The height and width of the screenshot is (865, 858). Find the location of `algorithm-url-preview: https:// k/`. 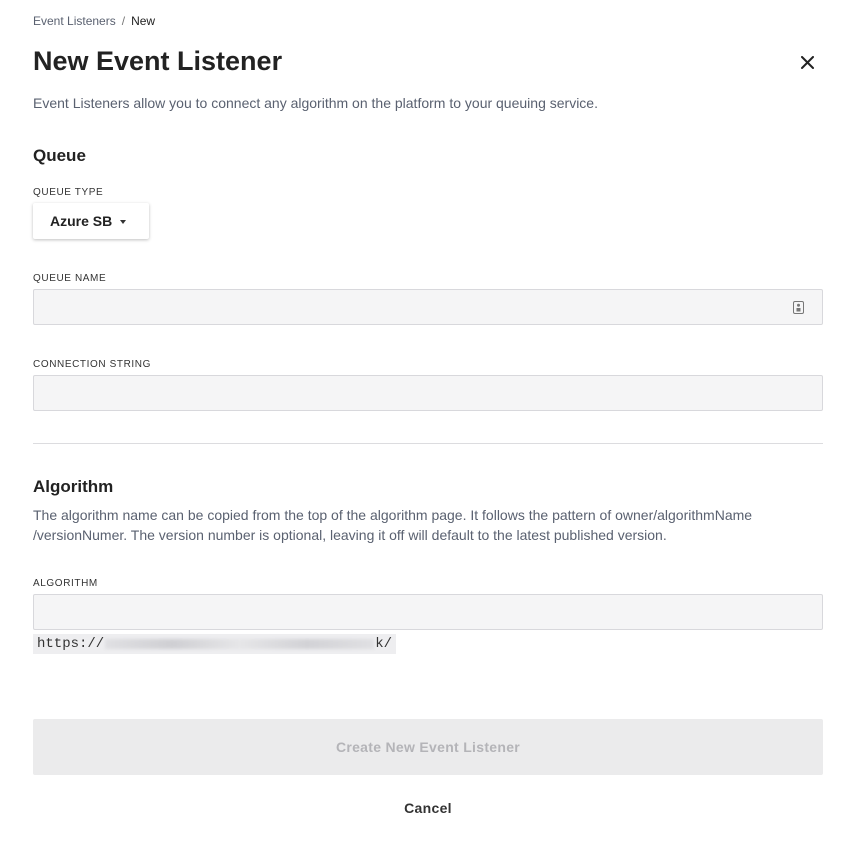

algorithm-url-preview: https:// k/ is located at coordinates (214, 644).